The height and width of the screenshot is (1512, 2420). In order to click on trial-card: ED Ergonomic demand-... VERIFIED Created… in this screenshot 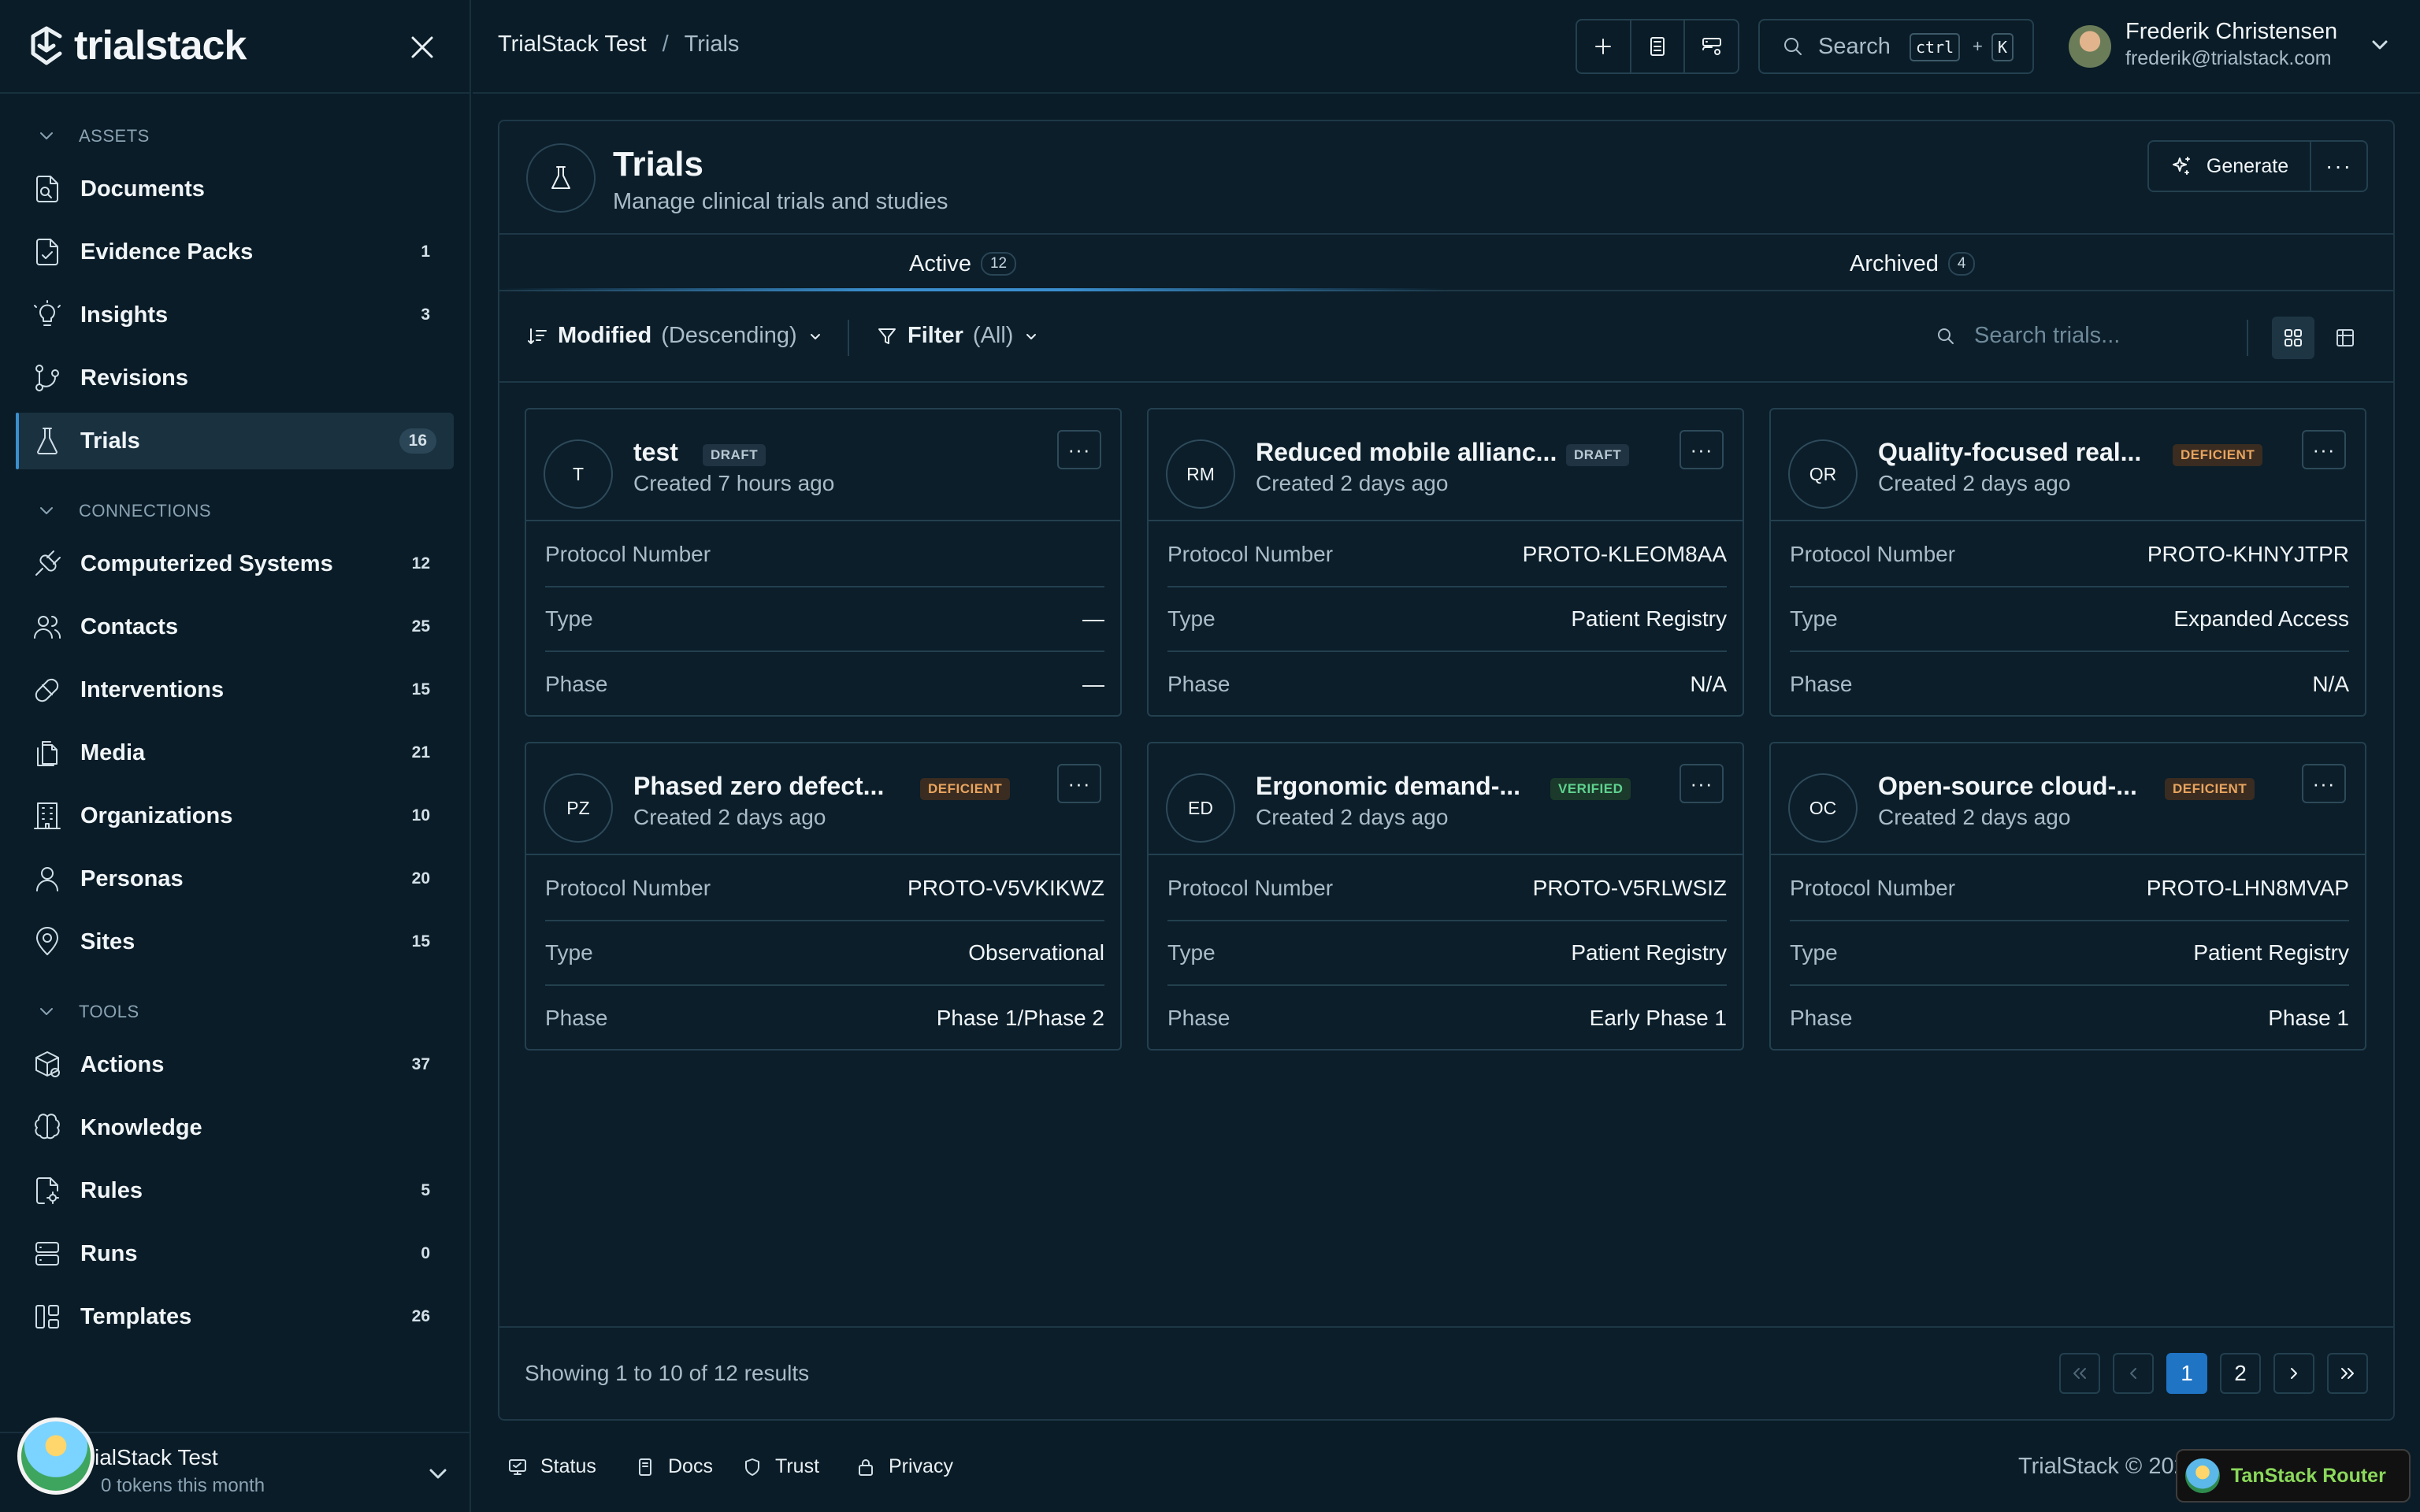, I will do `click(1445, 896)`.